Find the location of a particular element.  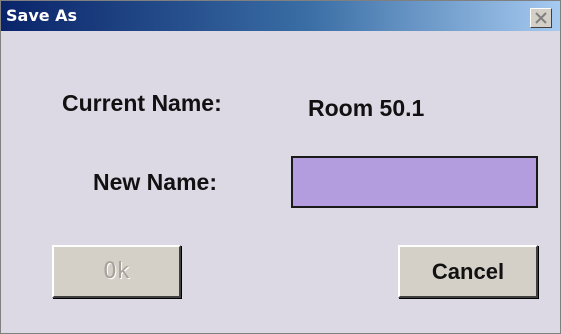

close-icon is located at coordinates (541, 18).